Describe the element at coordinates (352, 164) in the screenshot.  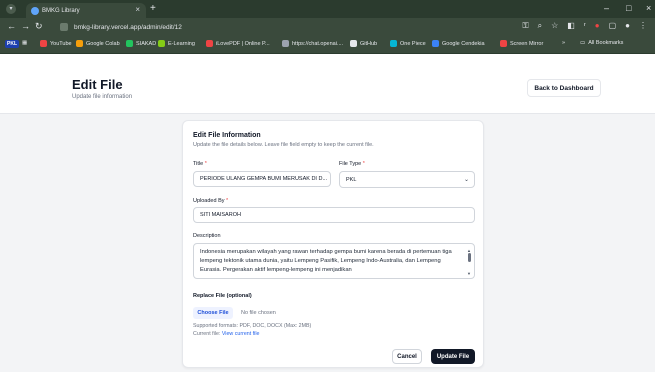
I see `file-type-label: File Type *` at that location.